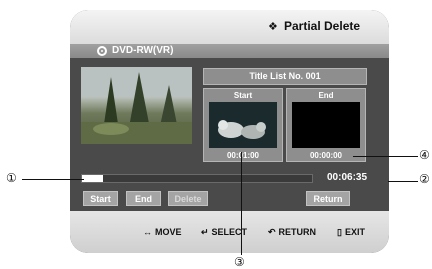 The width and height of the screenshot is (432, 269). I want to click on callout-3: ③, so click(239, 262).